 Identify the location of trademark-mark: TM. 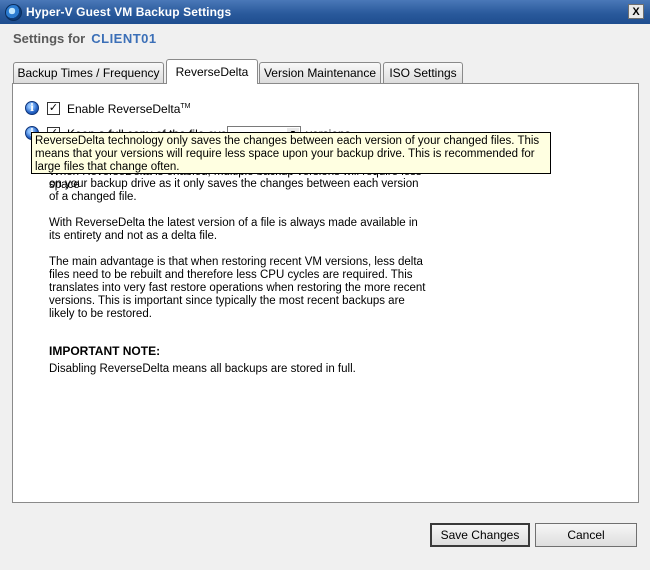
(185, 106).